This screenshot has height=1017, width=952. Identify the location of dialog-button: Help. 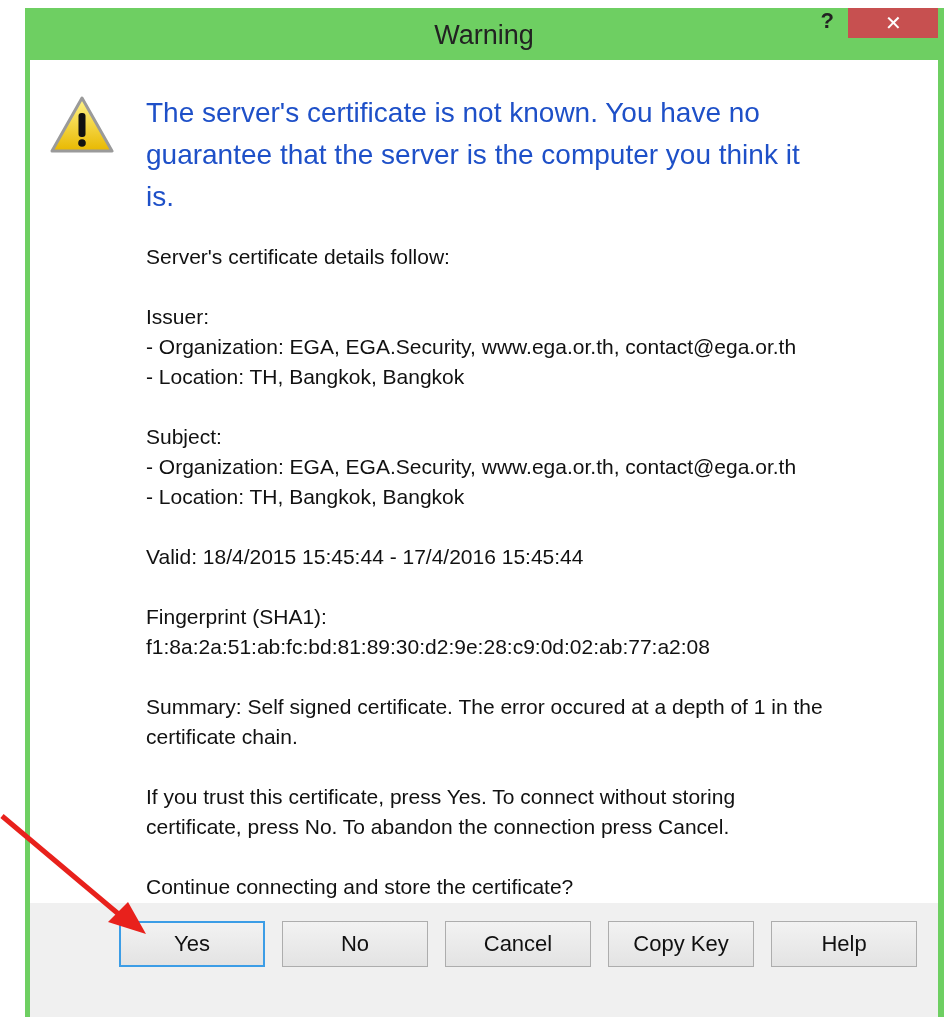
(844, 944).